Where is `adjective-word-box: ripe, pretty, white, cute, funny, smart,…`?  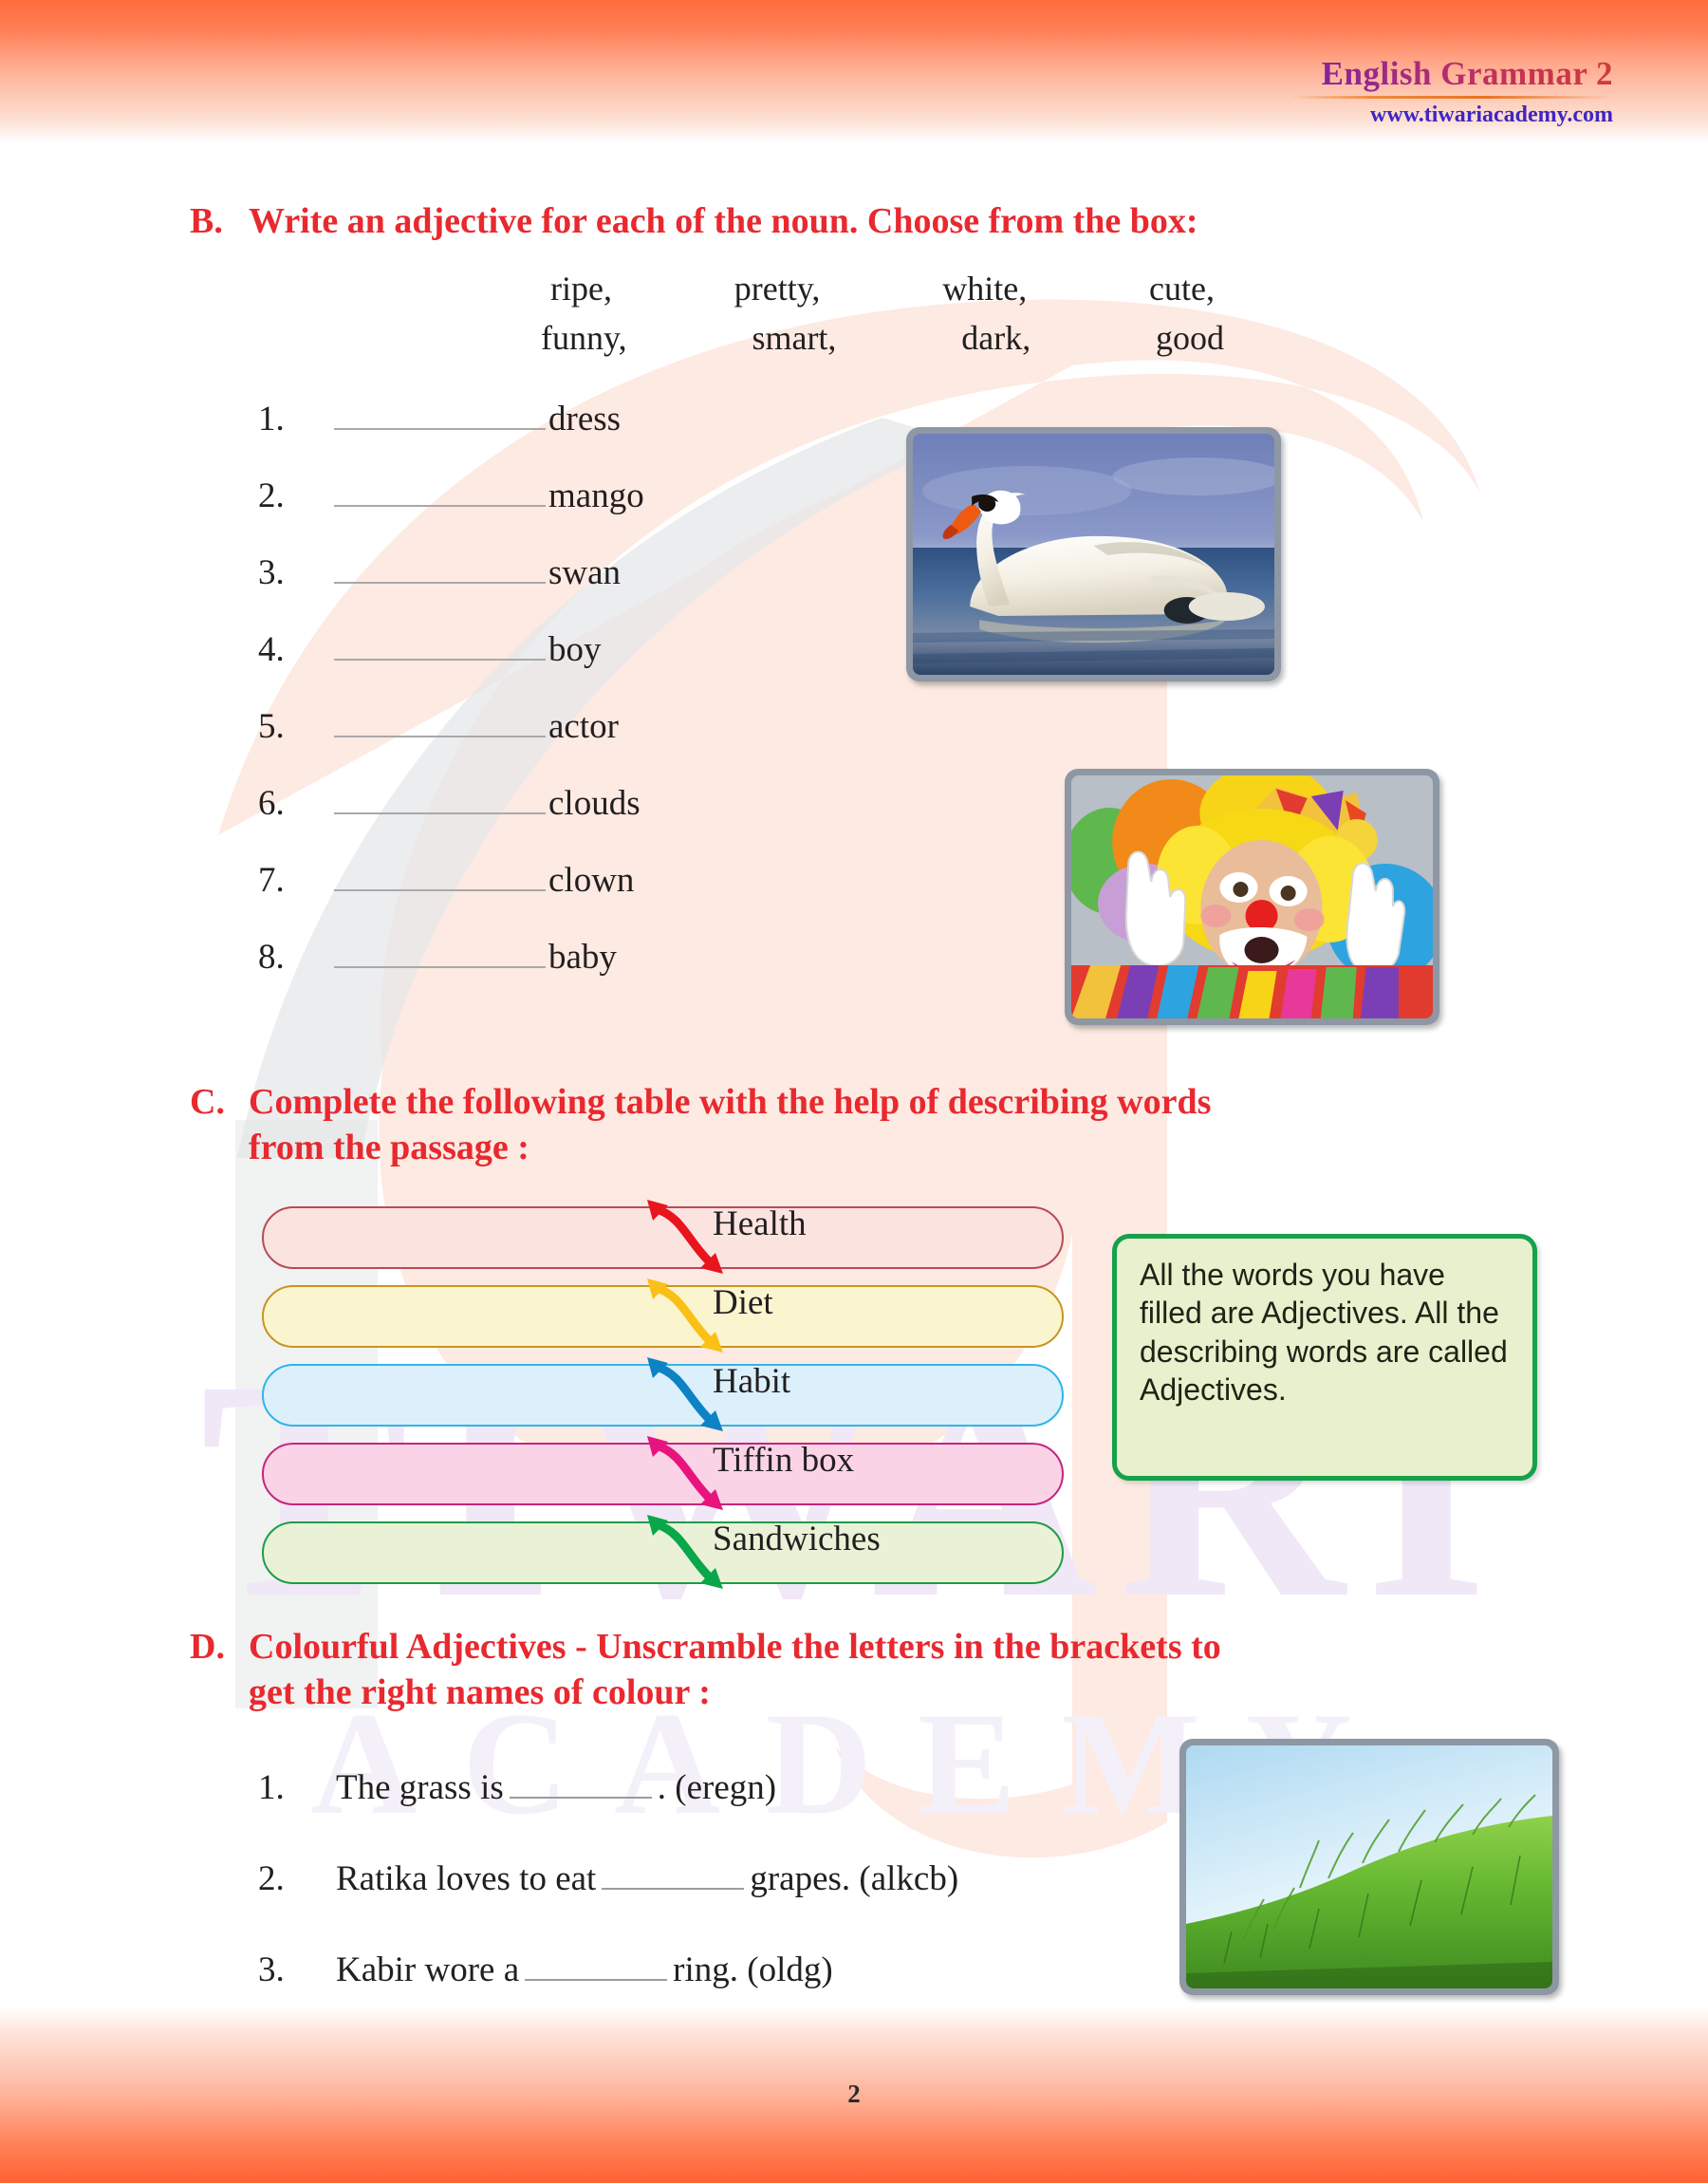 adjective-word-box: ripe, pretty, white, cute, funny, smart,… is located at coordinates (882, 313).